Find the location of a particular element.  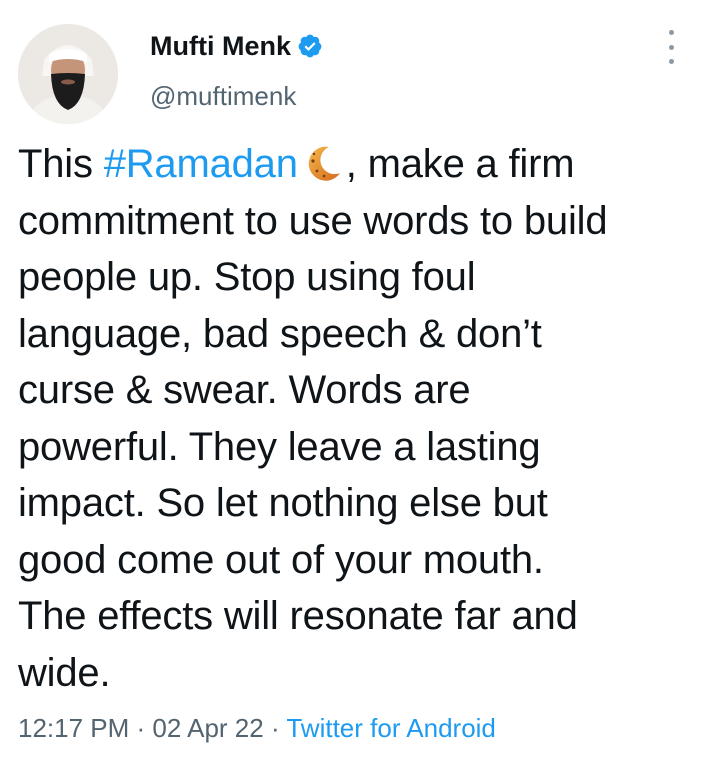

tweet-line-1: This #Ramadan , make a firm is located at coordinates (358, 164).